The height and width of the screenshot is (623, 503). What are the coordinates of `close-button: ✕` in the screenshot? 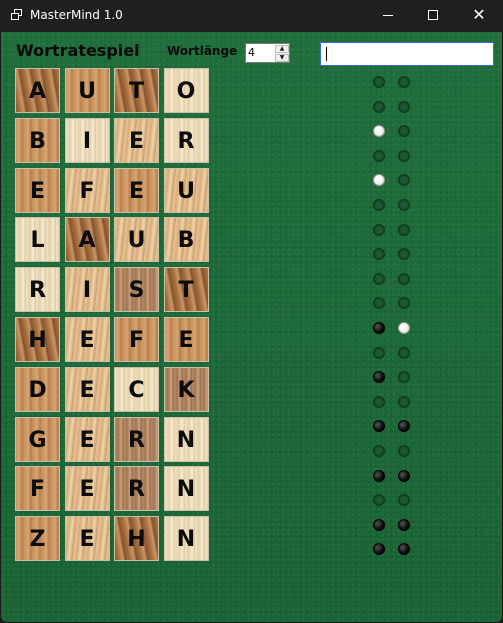 It's located at (479, 16).